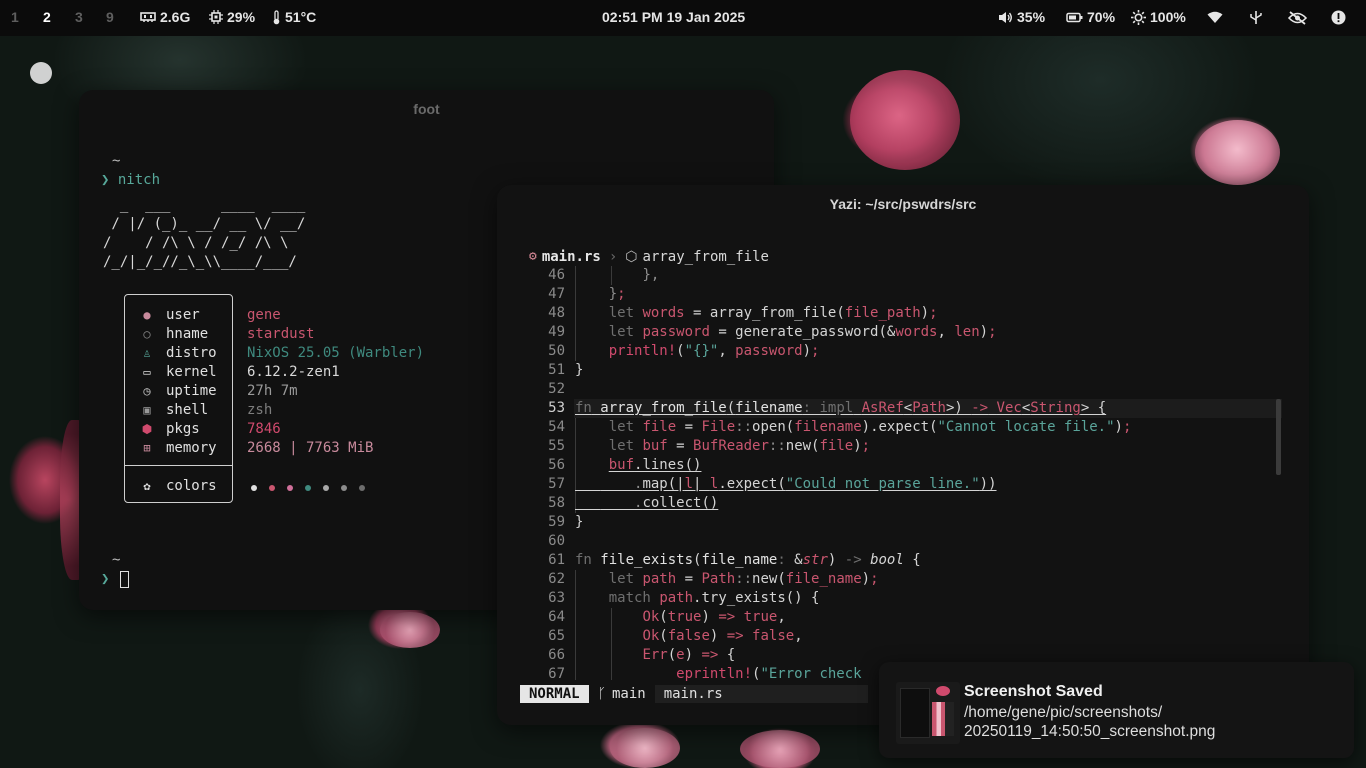  I want to click on alert-icon, so click(1338, 17).